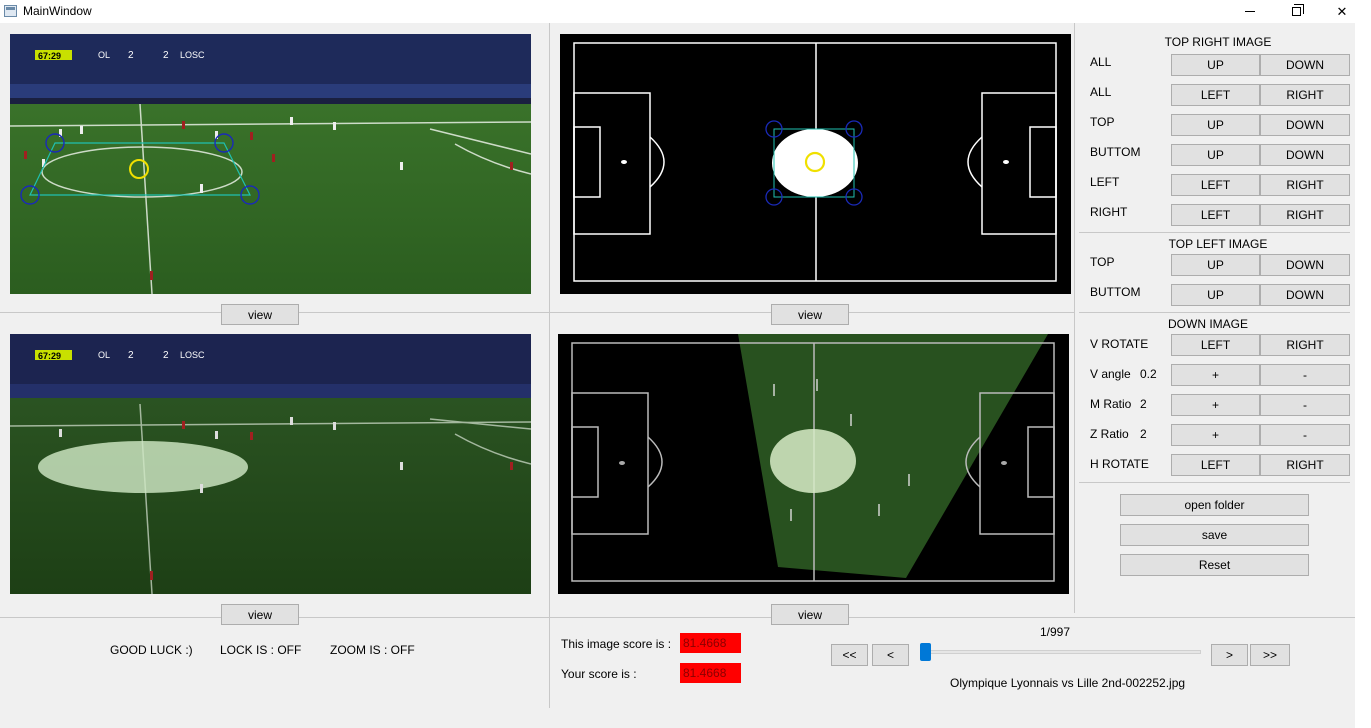 This screenshot has height=728, width=1371. I want to click on bl-score-team2: LOSC, so click(192, 355).